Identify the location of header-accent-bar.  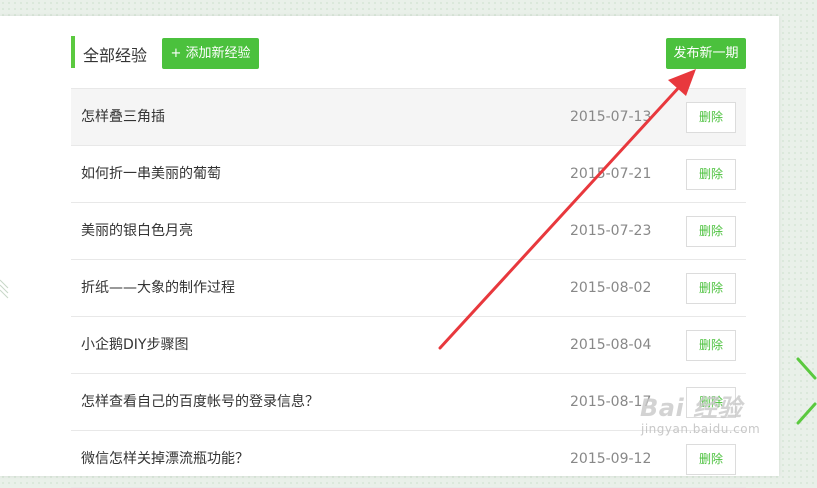
(73, 52).